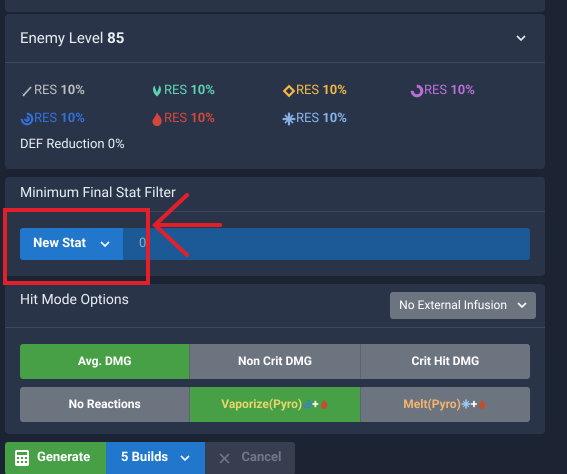 The image size is (567, 474). I want to click on section-title: Hit Mode Options, so click(74, 300).